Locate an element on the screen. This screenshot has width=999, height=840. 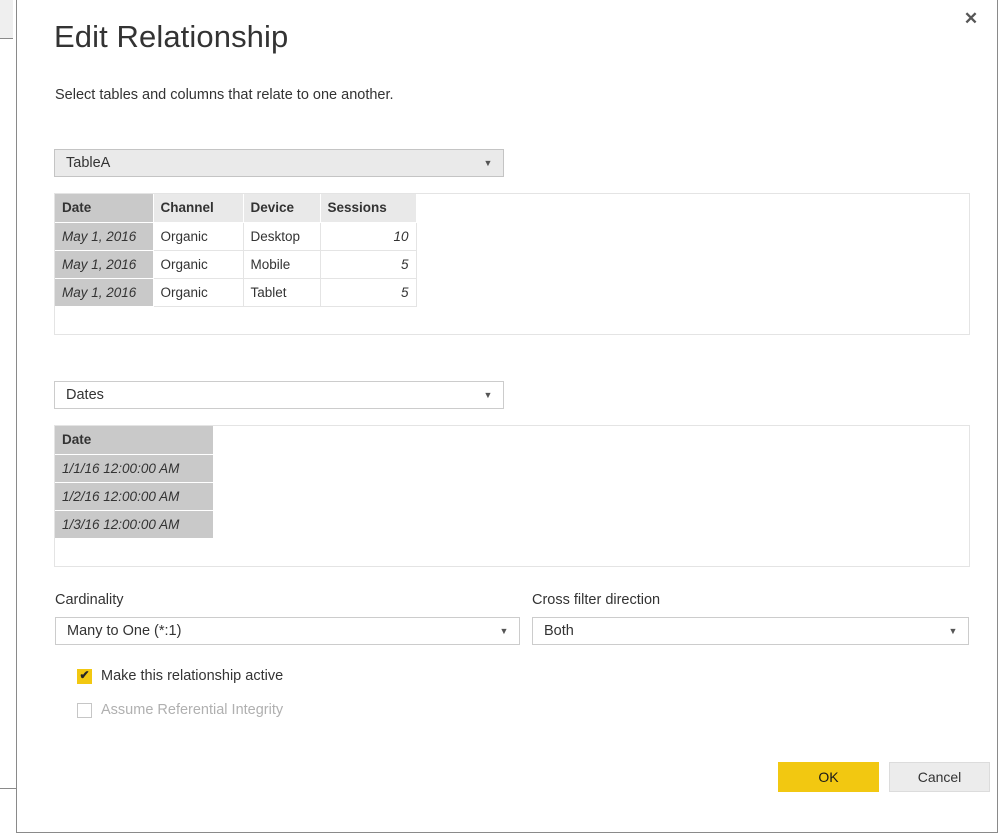
table-row: 1/2/16 12:00:00 AM is located at coordinates (134, 496).